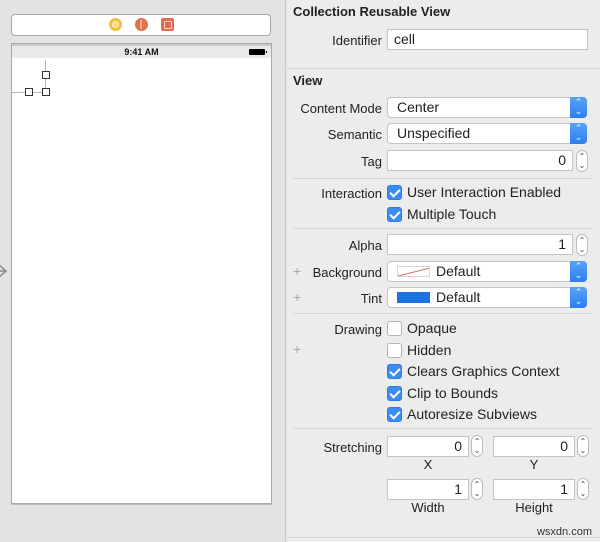  I want to click on semantic-popup: Unspecified ⌃ ⌄, so click(487, 133).